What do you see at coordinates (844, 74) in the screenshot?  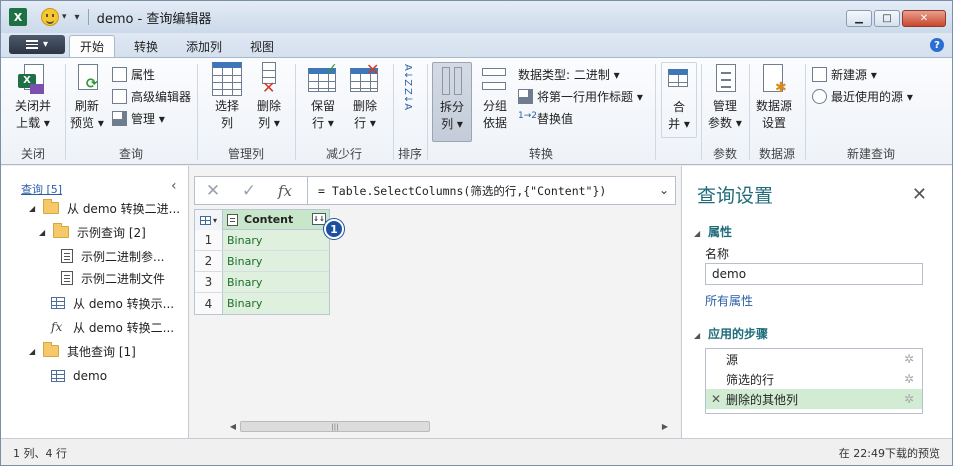 I see `new-source-button: 新建源 ▾` at bounding box center [844, 74].